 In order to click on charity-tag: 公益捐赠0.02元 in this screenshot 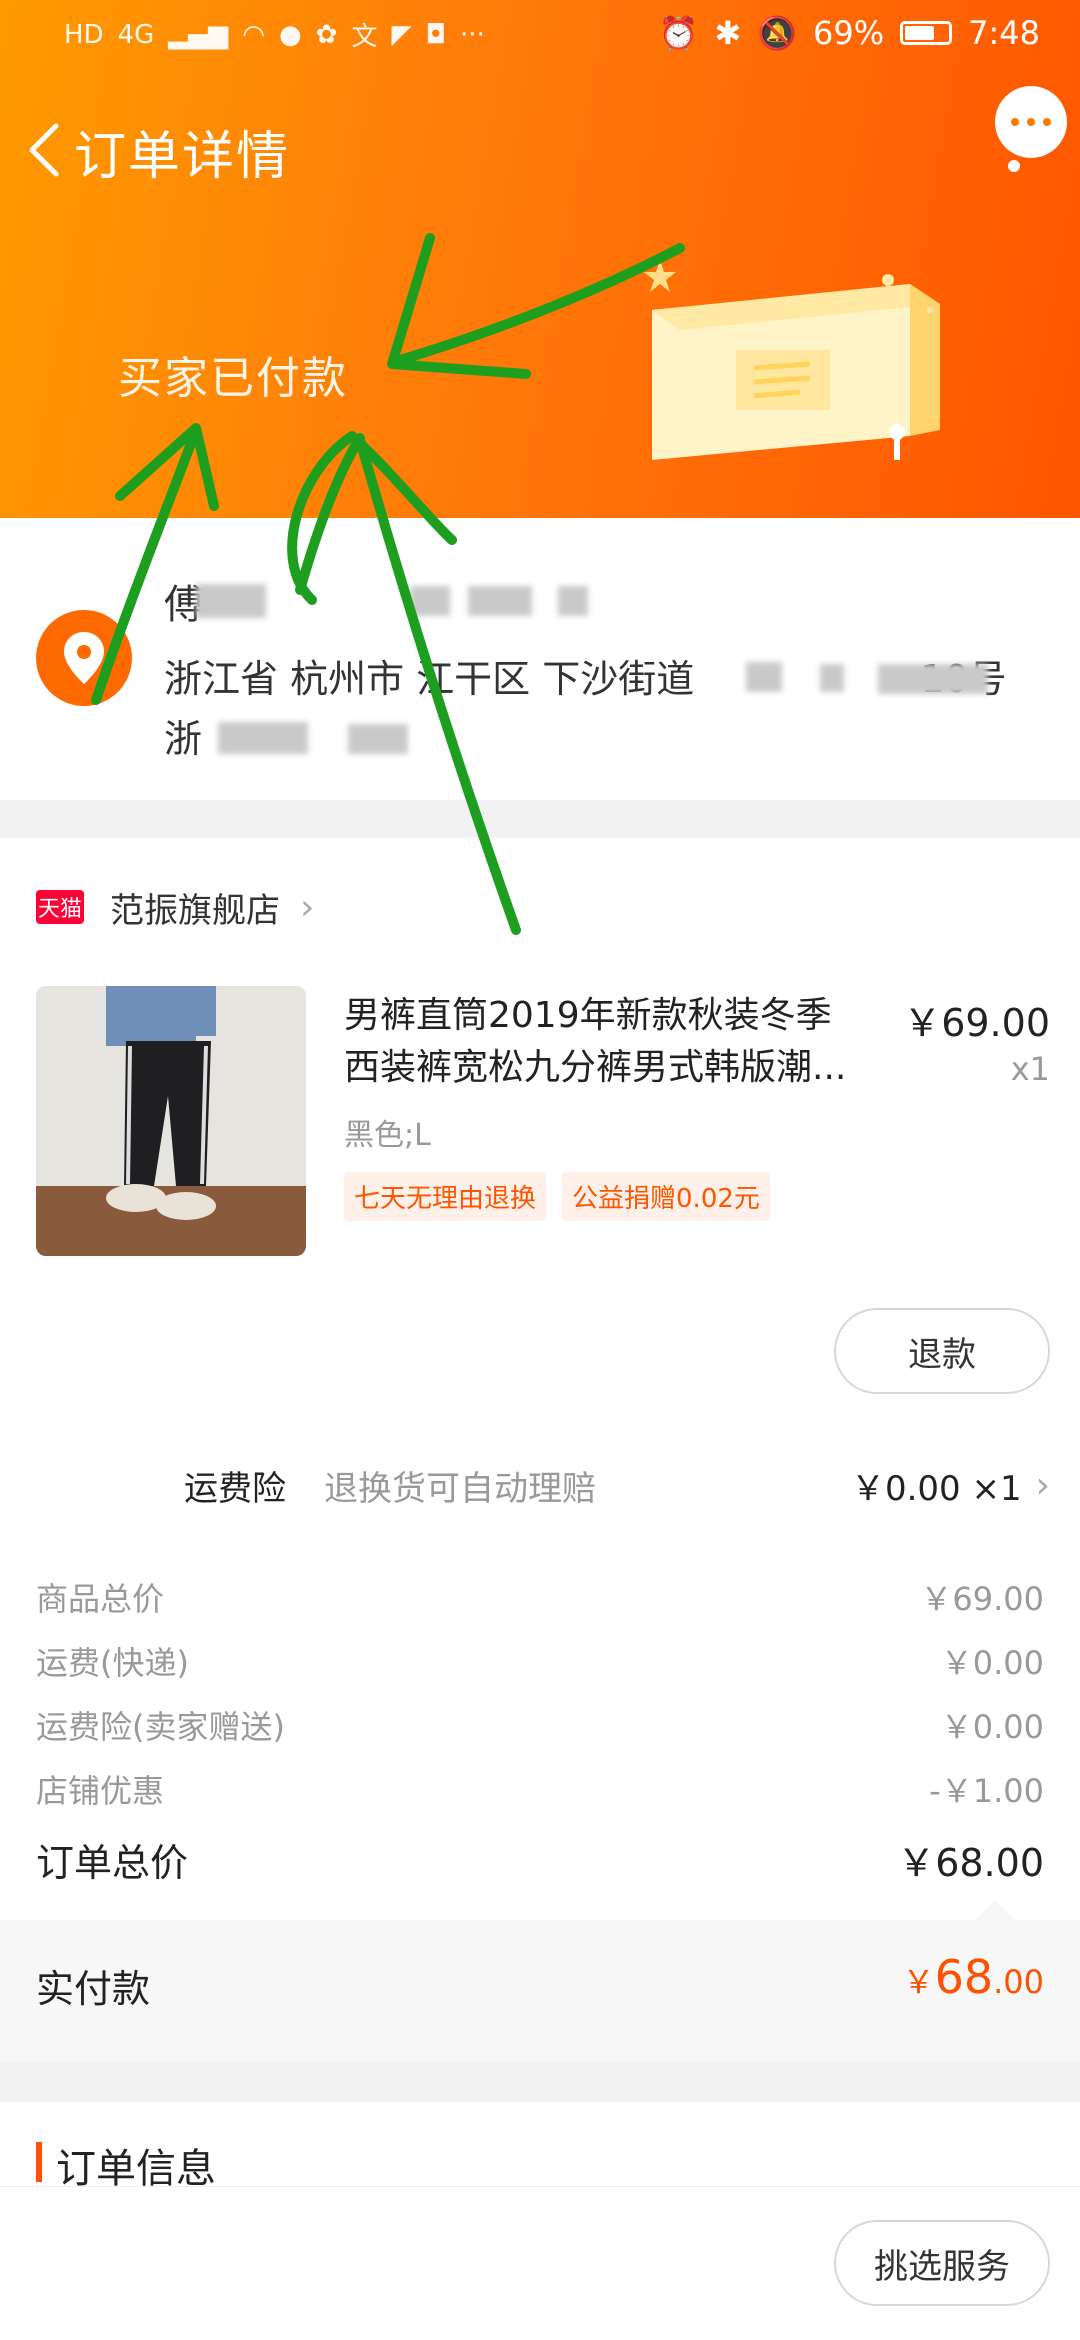, I will do `click(666, 1196)`.